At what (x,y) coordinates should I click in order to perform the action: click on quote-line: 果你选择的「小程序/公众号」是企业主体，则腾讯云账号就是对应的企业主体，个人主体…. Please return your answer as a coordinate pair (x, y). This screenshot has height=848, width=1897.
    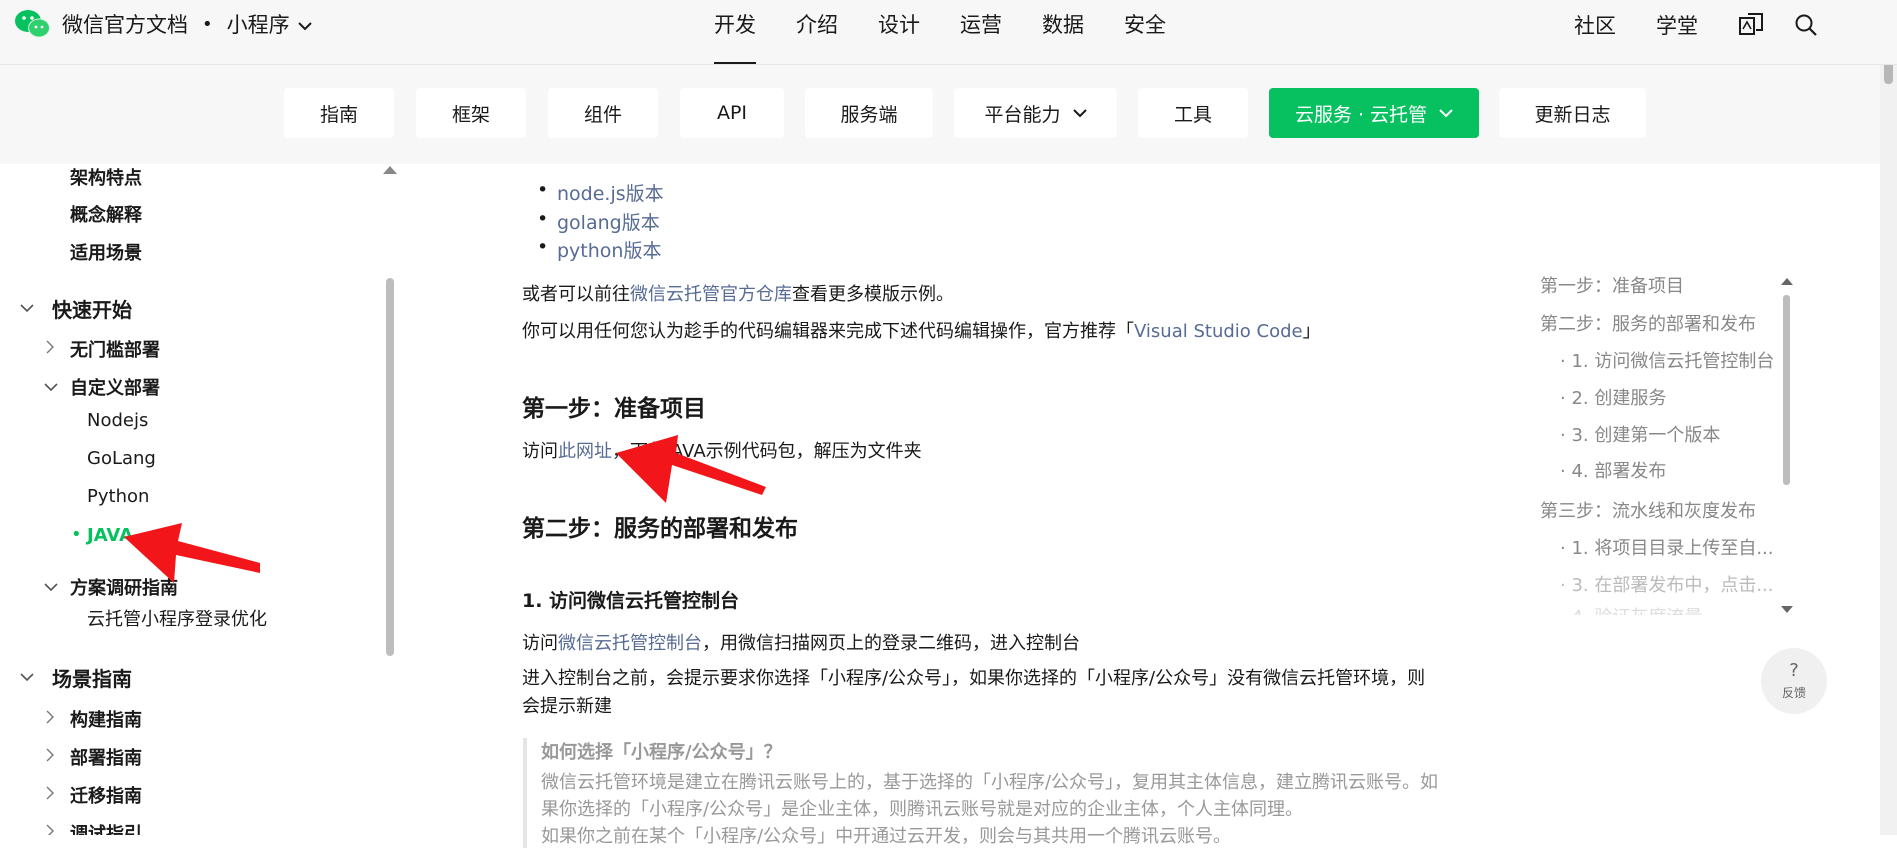
    Looking at the image, I should click on (922, 809).